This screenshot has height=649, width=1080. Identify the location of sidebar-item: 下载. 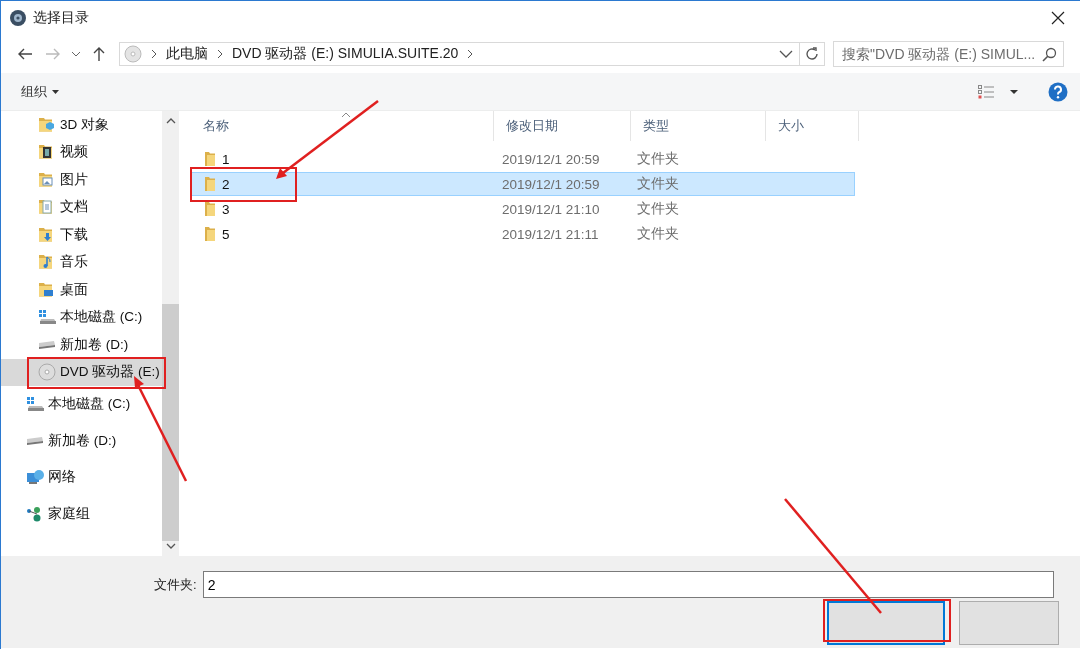
(81, 235).